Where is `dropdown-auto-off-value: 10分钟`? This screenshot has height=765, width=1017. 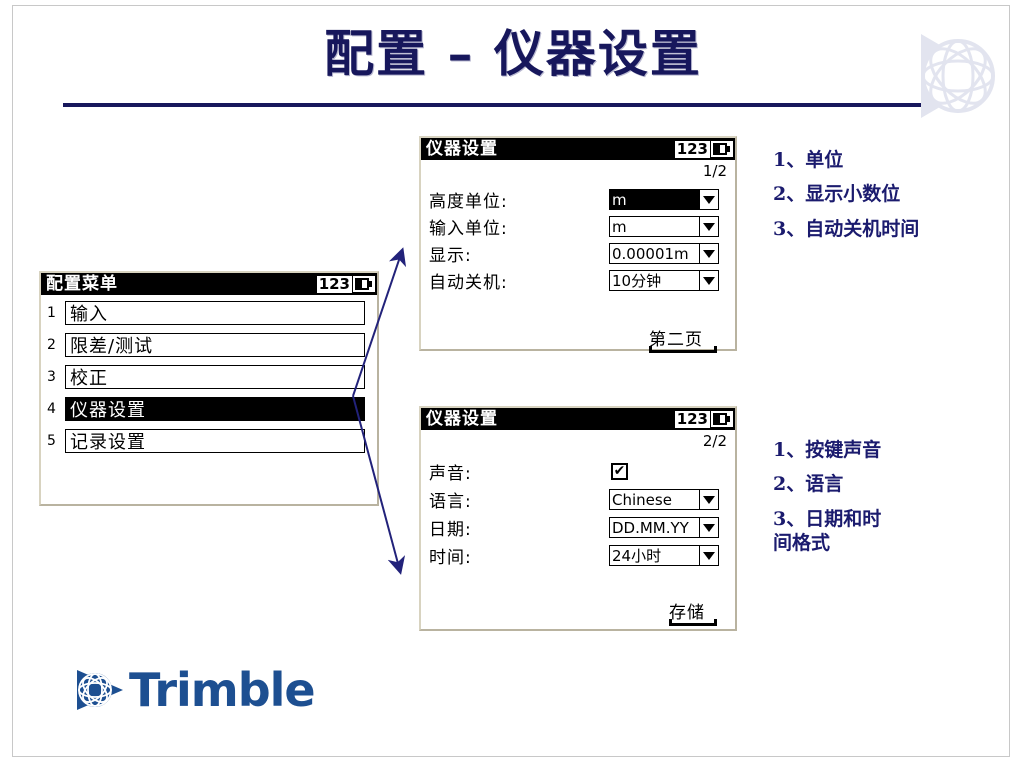
dropdown-auto-off-value: 10分钟 is located at coordinates (637, 280).